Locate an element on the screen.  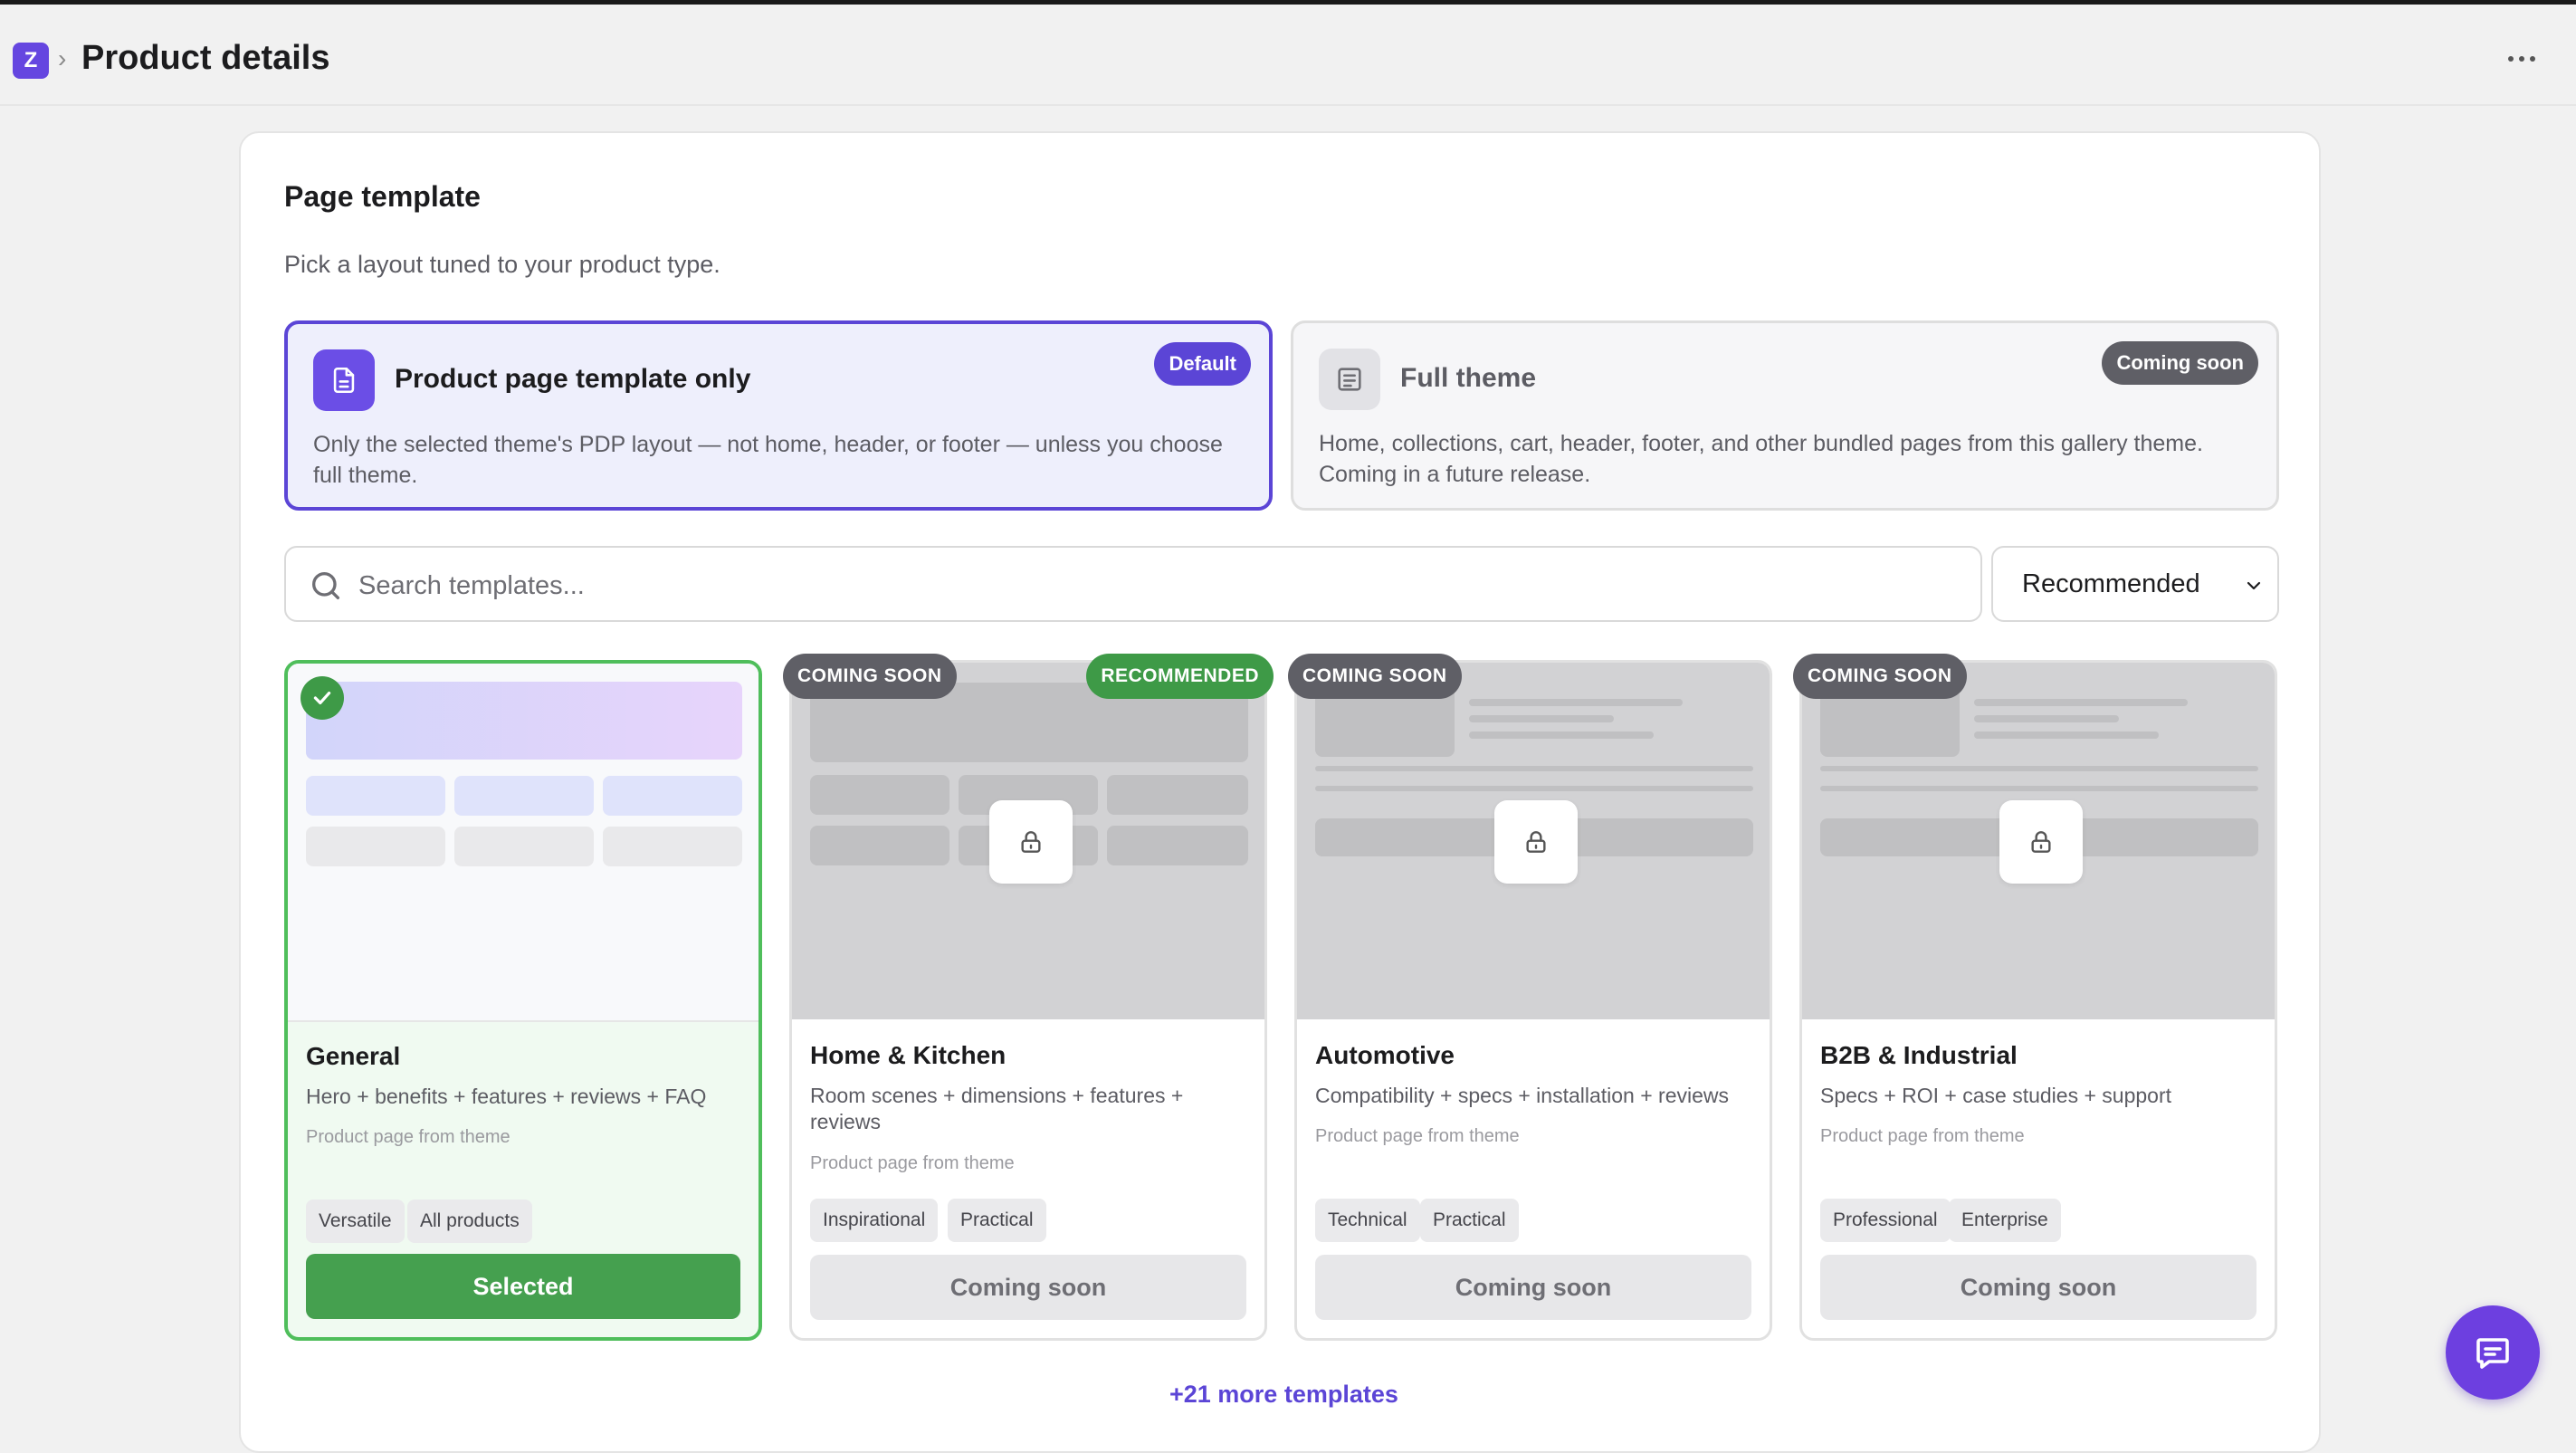
selected-button: Selected is located at coordinates (523, 1286).